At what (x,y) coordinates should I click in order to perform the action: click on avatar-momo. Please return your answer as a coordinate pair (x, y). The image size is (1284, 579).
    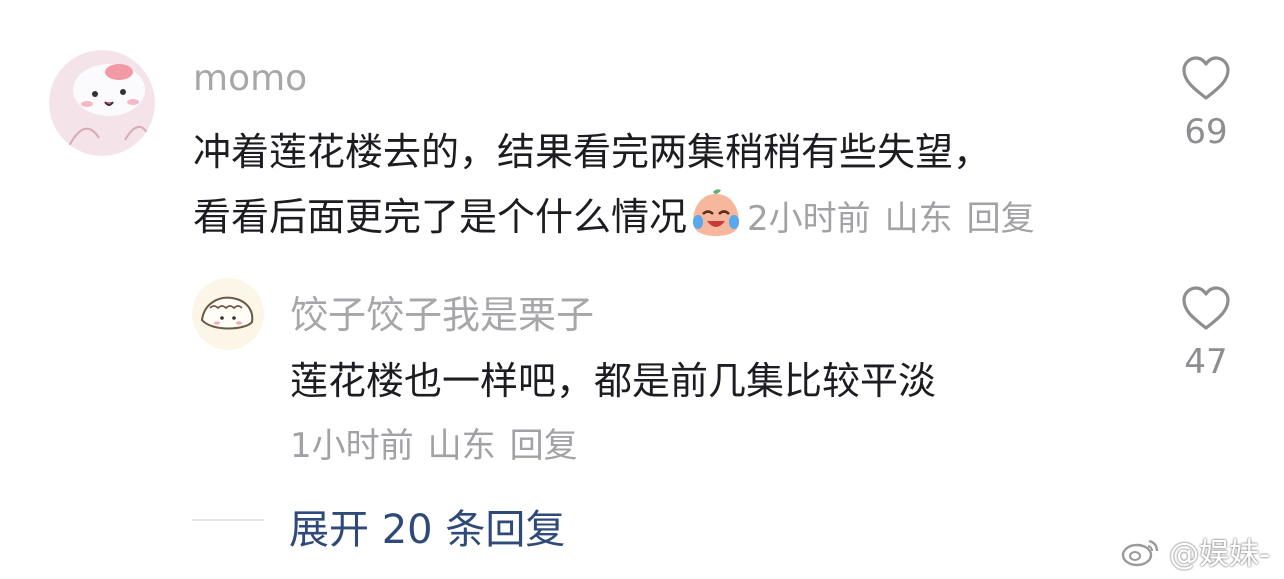
    Looking at the image, I should click on (102, 103).